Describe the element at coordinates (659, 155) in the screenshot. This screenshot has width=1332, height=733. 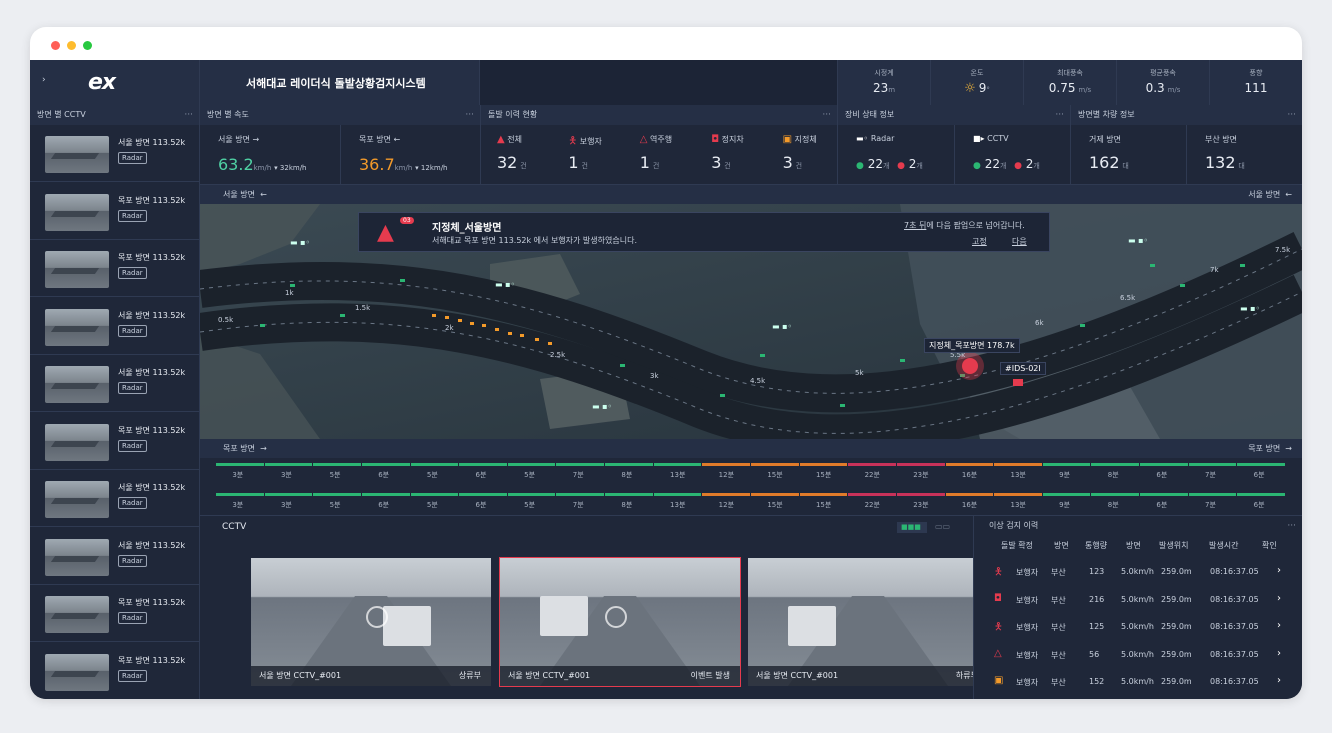
I see `incident-stat: △ 역주행 1 건` at that location.